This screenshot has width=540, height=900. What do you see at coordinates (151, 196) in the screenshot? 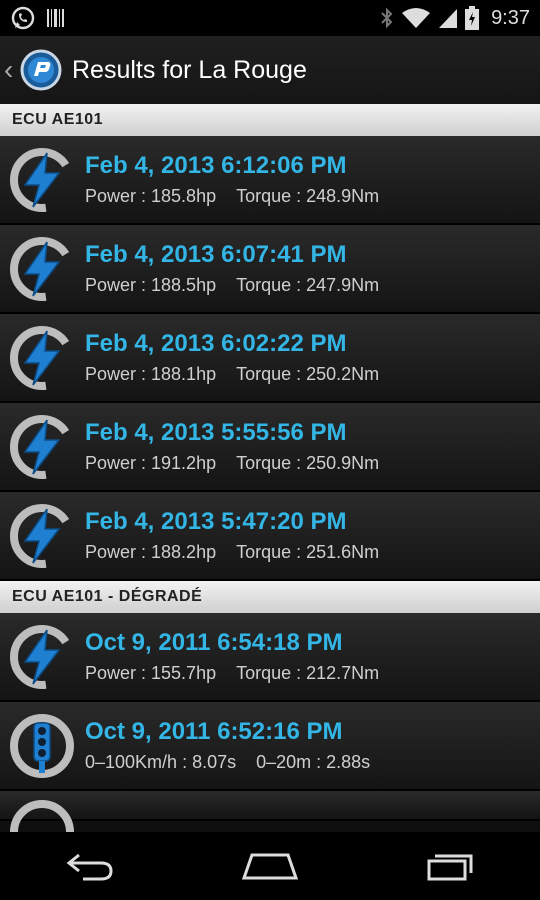
I see `power-value: Power : 185.8hp` at bounding box center [151, 196].